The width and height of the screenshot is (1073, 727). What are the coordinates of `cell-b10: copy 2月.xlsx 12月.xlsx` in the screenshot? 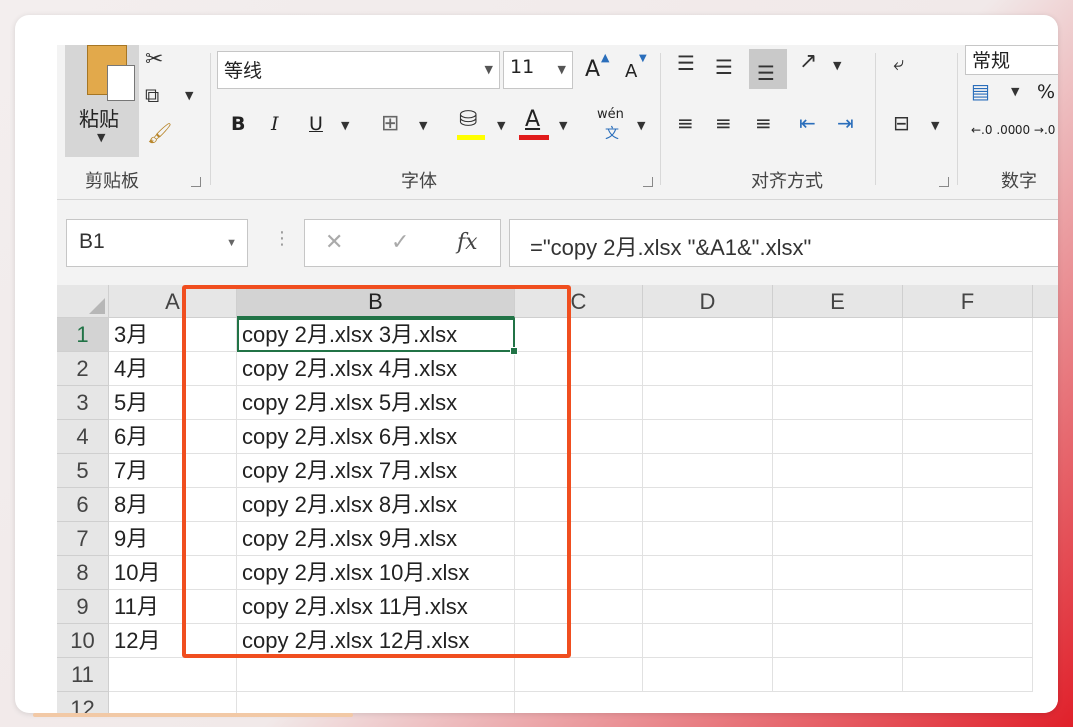 It's located at (376, 641).